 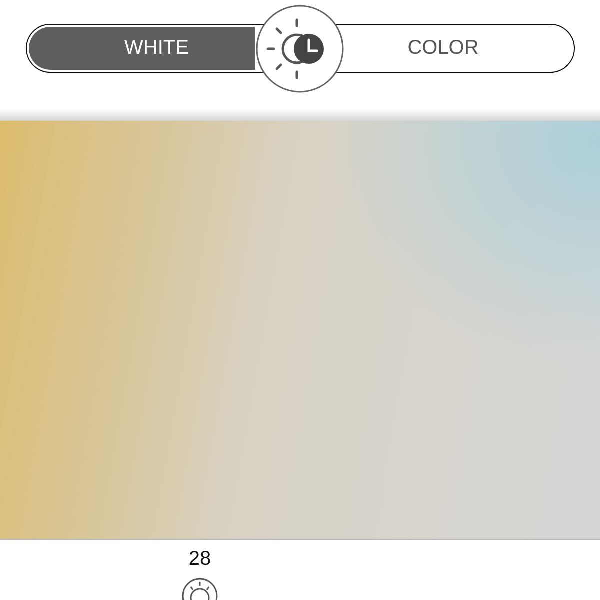 I want to click on sun-clock-icon, so click(x=300, y=49).